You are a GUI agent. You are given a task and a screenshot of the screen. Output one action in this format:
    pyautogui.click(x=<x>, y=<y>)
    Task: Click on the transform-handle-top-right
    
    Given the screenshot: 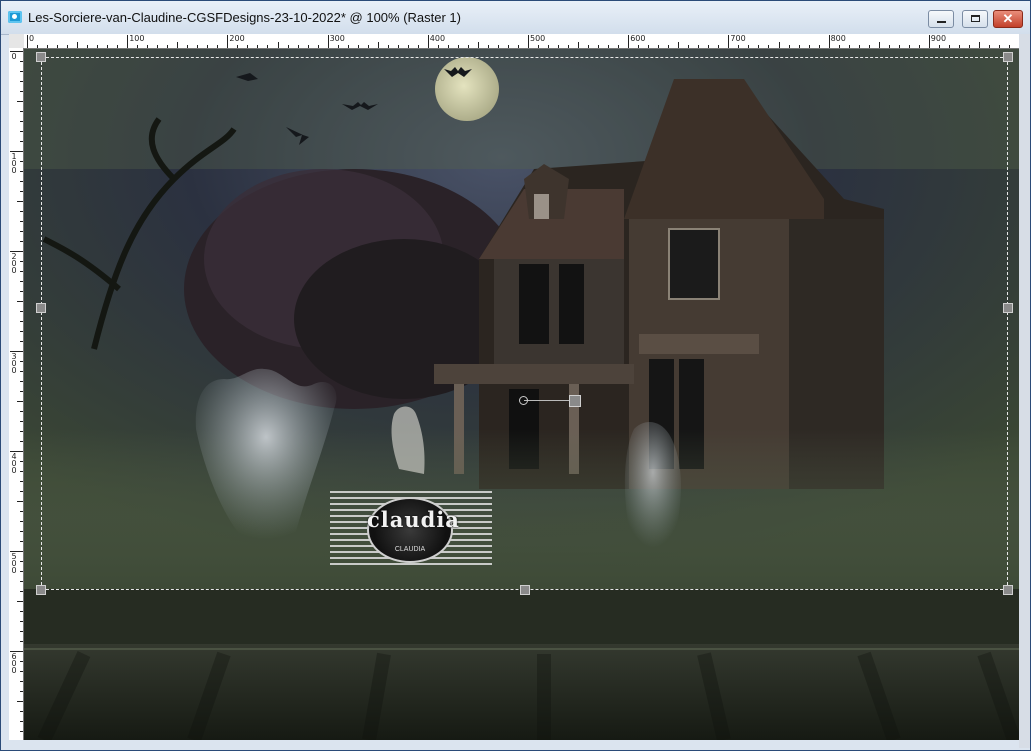 What is the action you would take?
    pyautogui.click(x=1008, y=57)
    